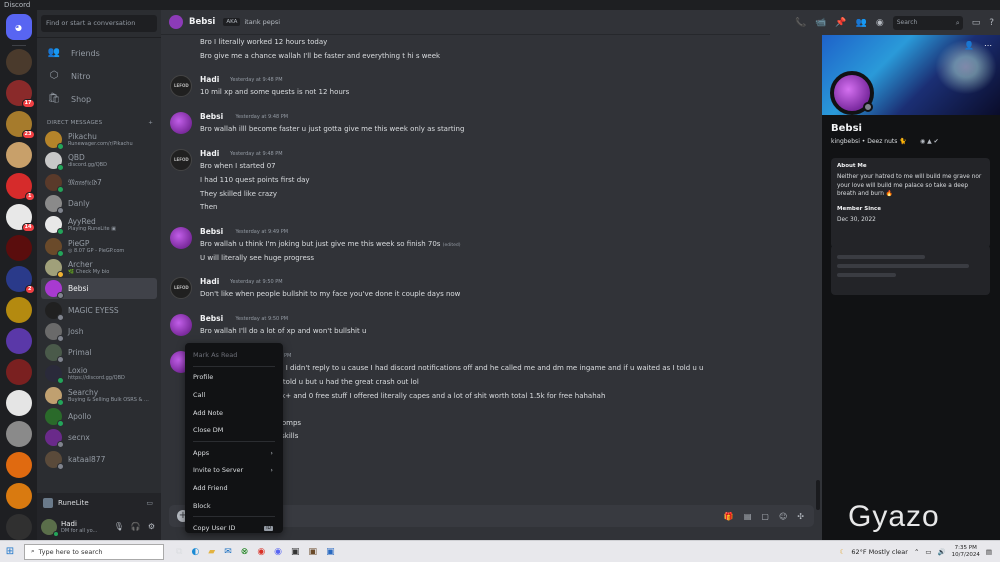 This screenshot has height=562, width=1000. Describe the element at coordinates (969, 45) in the screenshot. I see `profile-add-friend-icon: 👤` at that location.